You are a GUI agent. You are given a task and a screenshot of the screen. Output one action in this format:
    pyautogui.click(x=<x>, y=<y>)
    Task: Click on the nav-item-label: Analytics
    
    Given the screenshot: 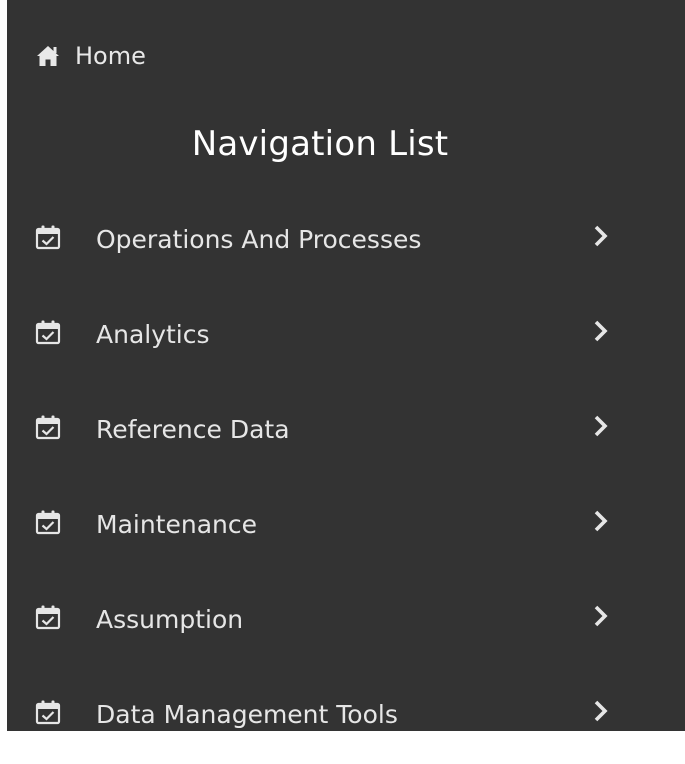 What is the action you would take?
    pyautogui.click(x=153, y=334)
    